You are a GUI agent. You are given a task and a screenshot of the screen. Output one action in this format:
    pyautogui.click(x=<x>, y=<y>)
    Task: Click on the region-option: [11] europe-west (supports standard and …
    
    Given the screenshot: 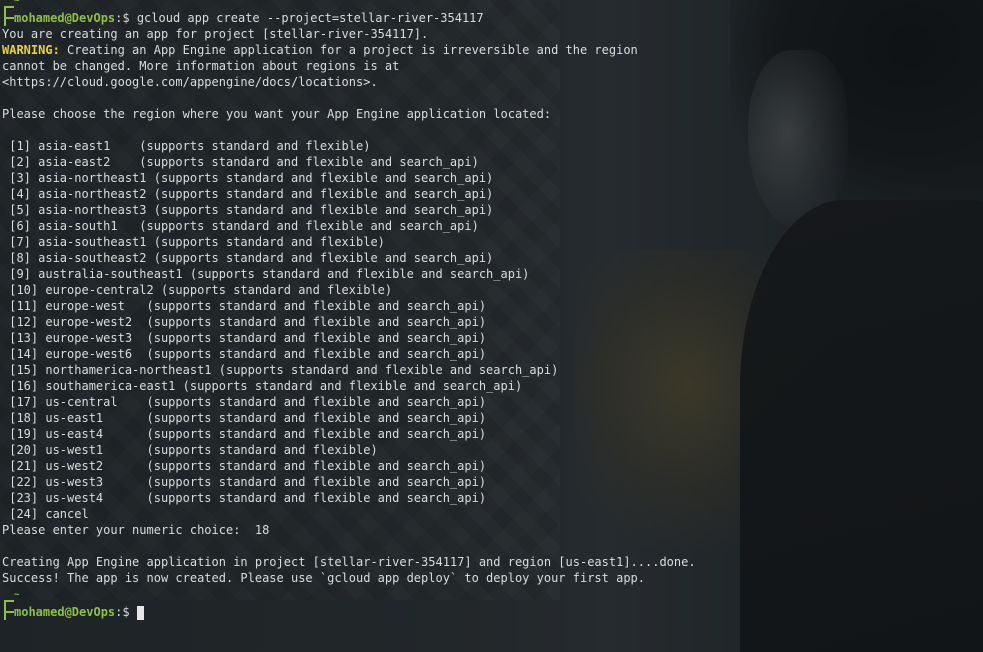 What is the action you would take?
    pyautogui.click(x=244, y=306)
    